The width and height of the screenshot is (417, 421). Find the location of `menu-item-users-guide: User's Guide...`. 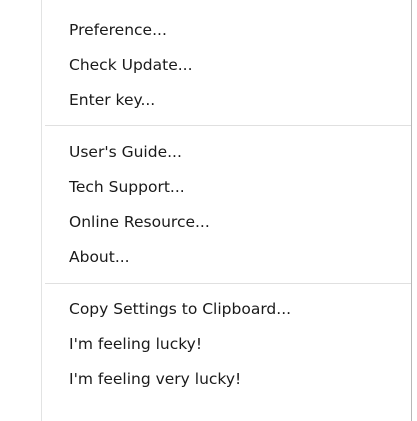

menu-item-users-guide: User's Guide... is located at coordinates (226, 152).